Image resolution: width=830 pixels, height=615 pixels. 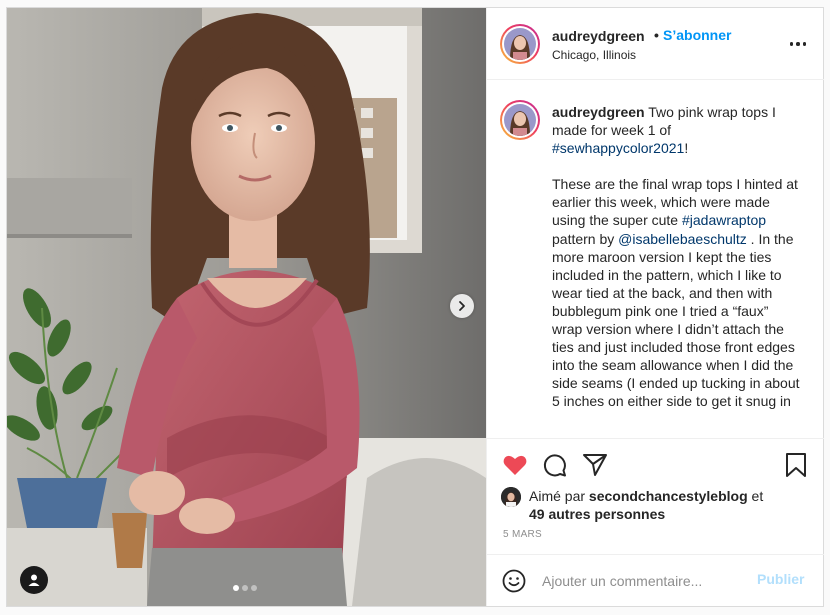 I want to click on author-avatar-image, so click(x=520, y=44).